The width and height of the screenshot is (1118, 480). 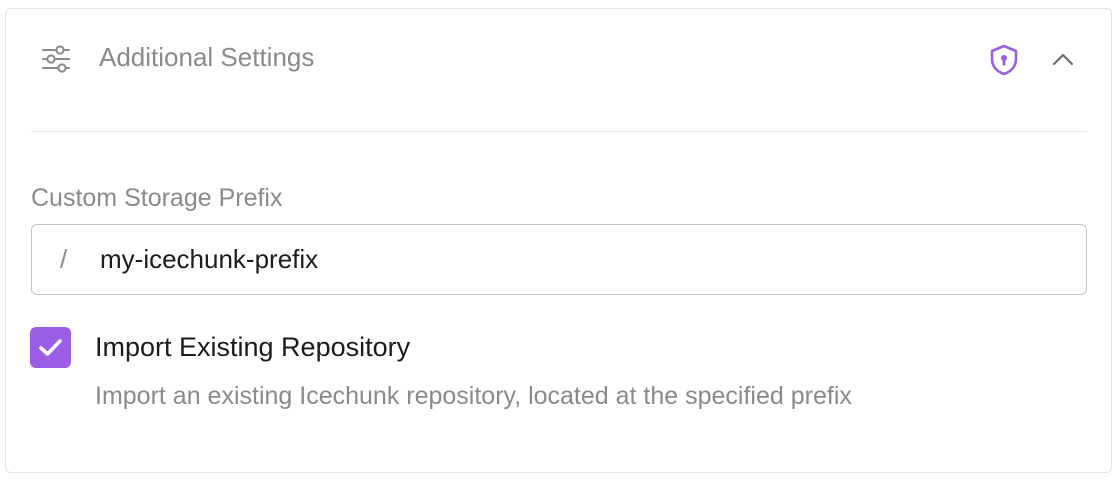 What do you see at coordinates (207, 57) in the screenshot?
I see `panel-title: Additional Settings` at bounding box center [207, 57].